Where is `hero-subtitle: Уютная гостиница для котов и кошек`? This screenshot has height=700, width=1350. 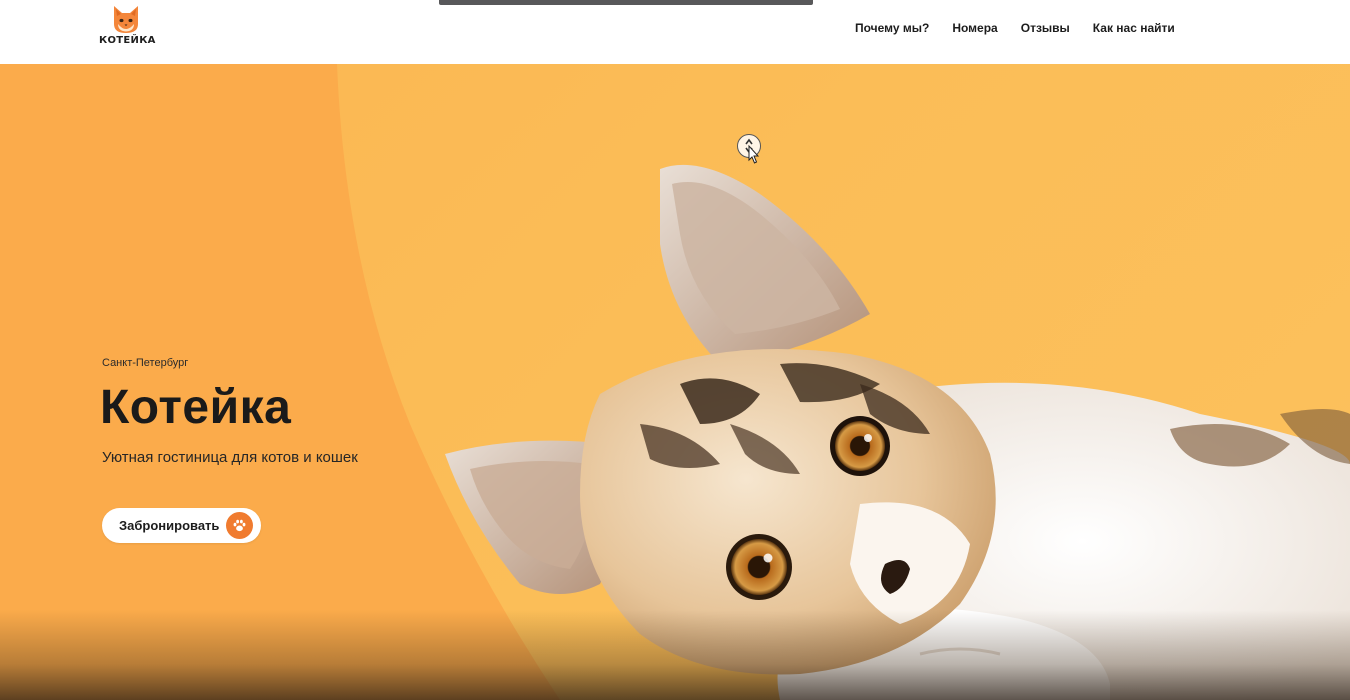 hero-subtitle: Уютная гостиница для котов и кошек is located at coordinates (230, 457).